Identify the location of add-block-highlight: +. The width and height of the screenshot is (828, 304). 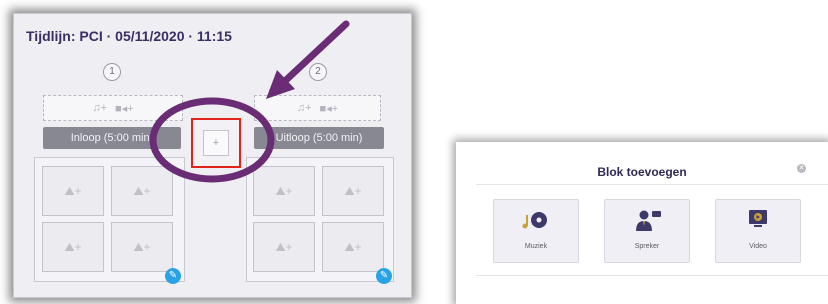
(216, 143).